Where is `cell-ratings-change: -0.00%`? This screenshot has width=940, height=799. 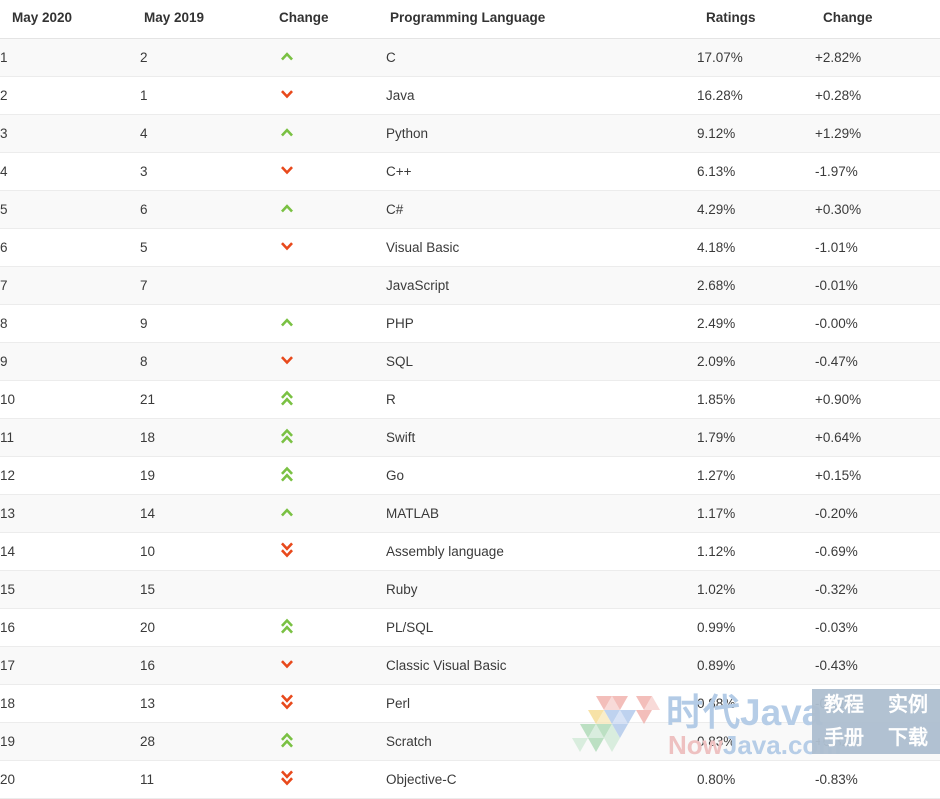
cell-ratings-change: -0.00% is located at coordinates (877, 323).